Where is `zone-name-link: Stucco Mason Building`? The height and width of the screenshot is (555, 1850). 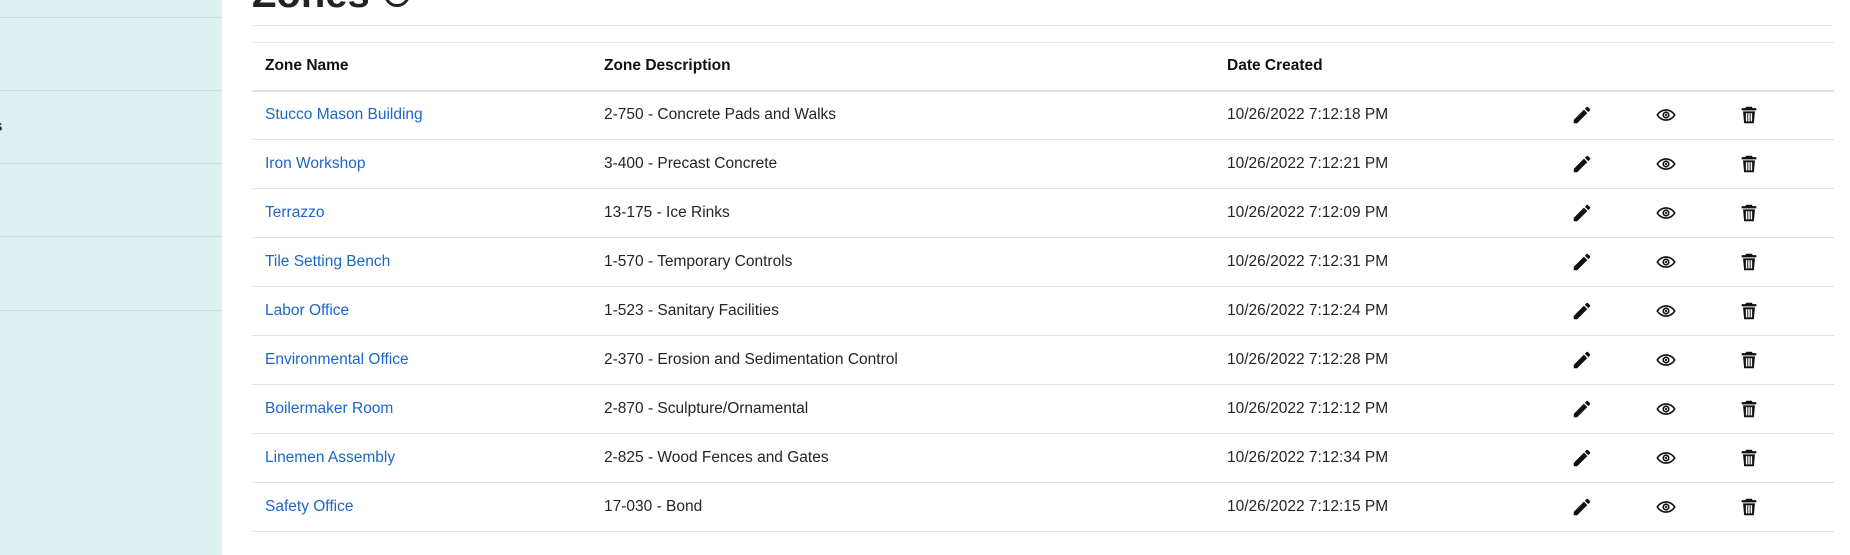 zone-name-link: Stucco Mason Building is located at coordinates (344, 114).